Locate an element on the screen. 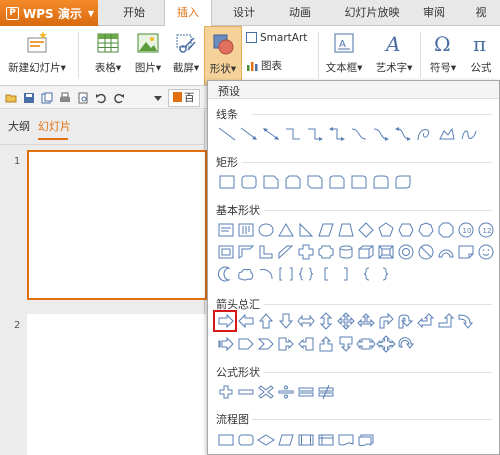  chevron-arrow-shape-icon is located at coordinates (266, 344).